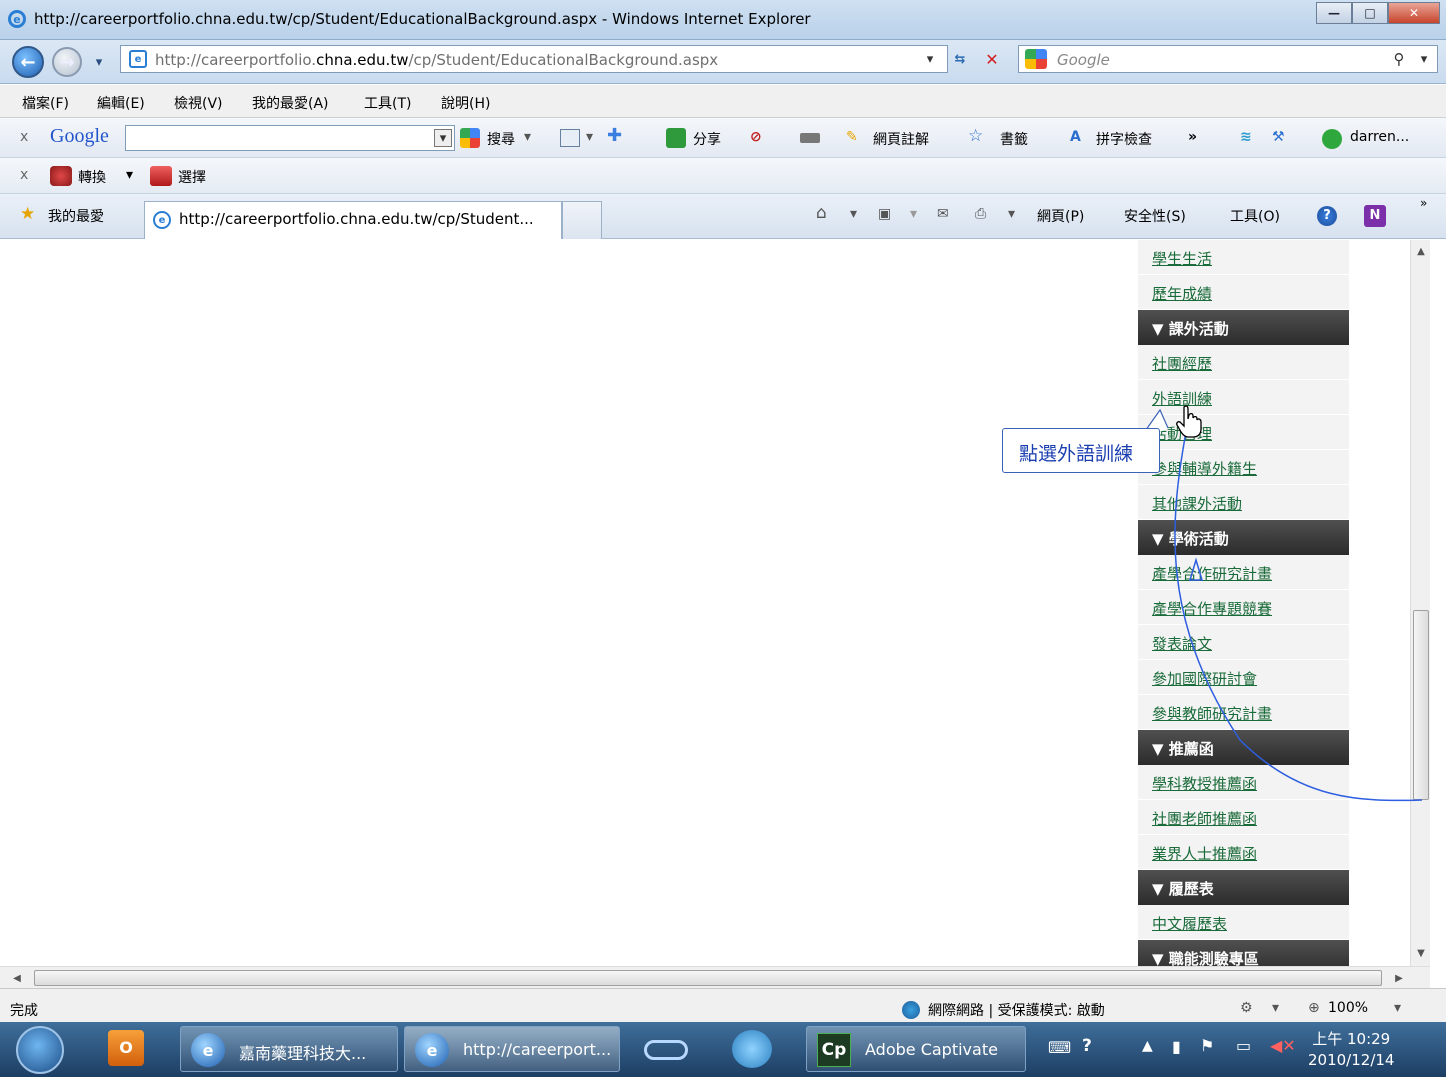  I want to click on select-button: 選擇, so click(192, 177).